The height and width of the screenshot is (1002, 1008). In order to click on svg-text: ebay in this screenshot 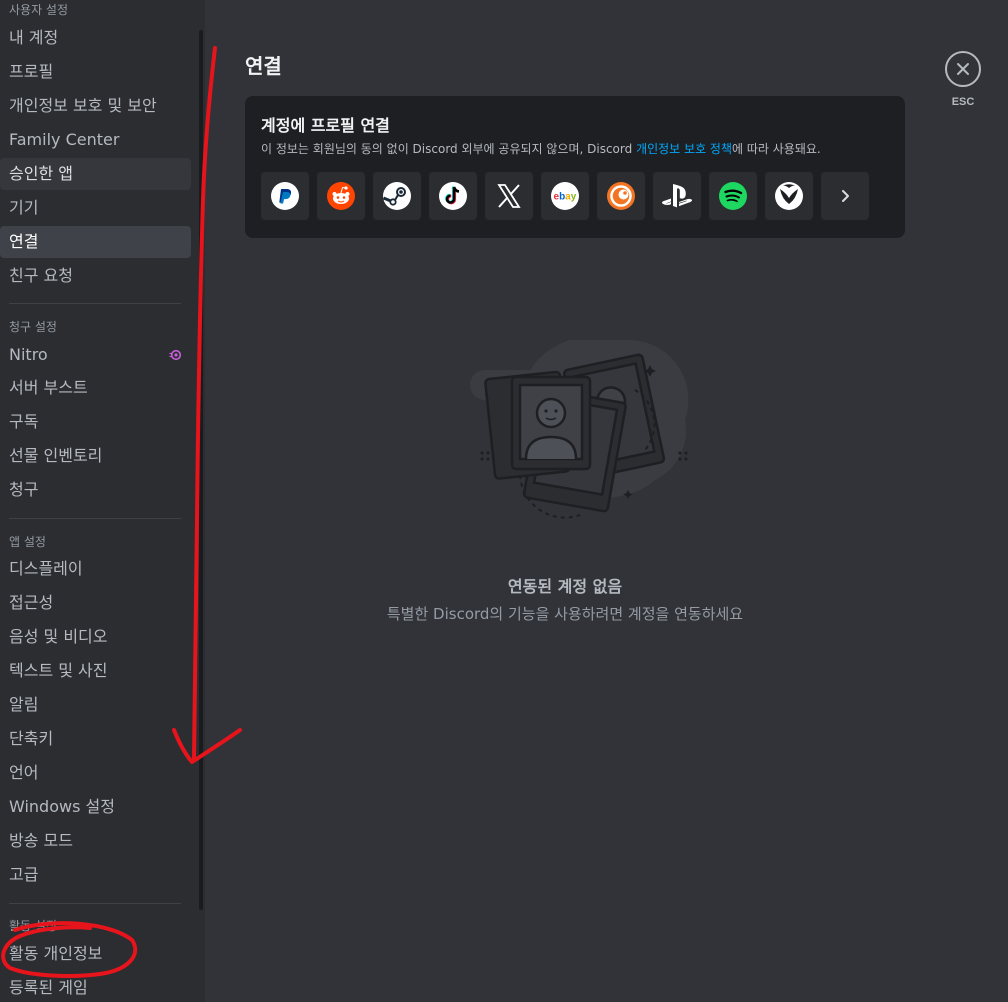, I will do `click(565, 197)`.